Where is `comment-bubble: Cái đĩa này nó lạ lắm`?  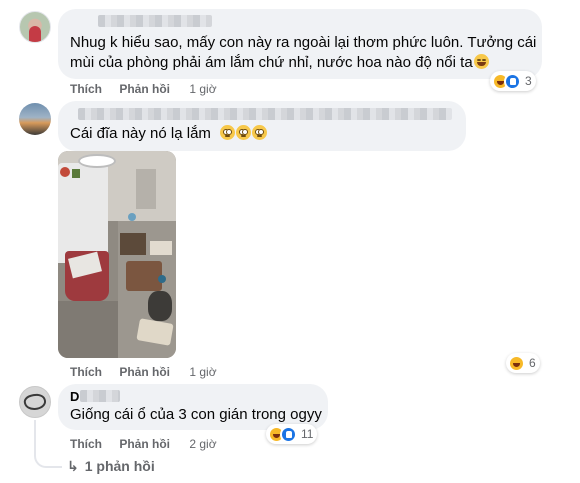
comment-bubble: Cái đĩa này nó lạ lắm is located at coordinates (262, 126).